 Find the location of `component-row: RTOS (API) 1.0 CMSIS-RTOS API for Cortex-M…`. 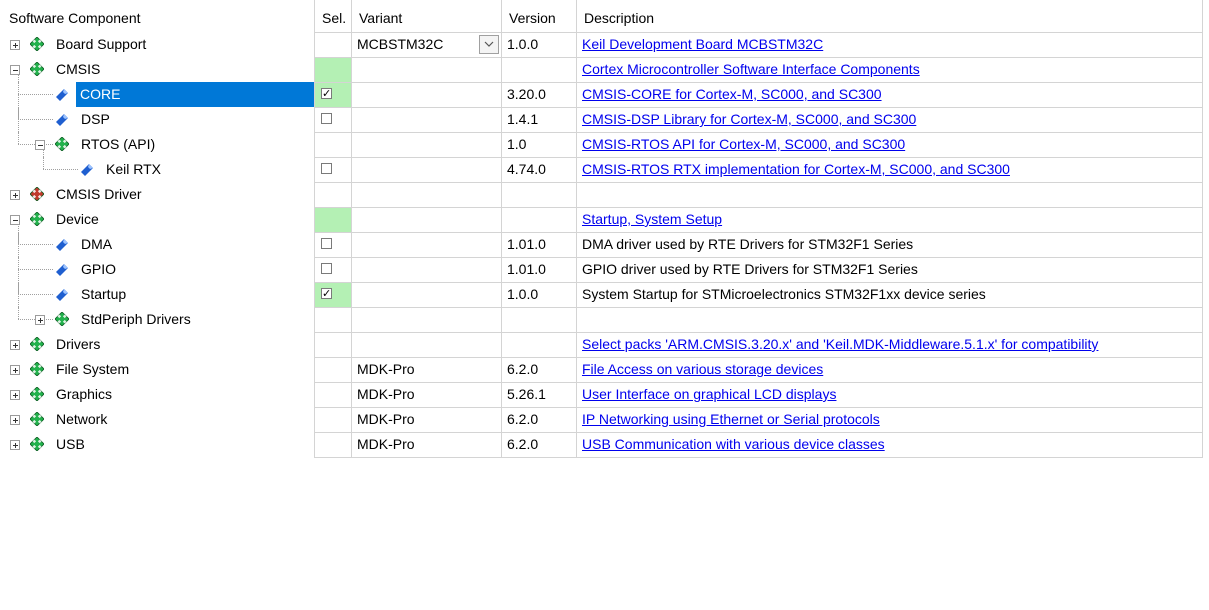

component-row: RTOS (API) 1.0 CMSIS-RTOS API for Cortex-M… is located at coordinates (601, 144).